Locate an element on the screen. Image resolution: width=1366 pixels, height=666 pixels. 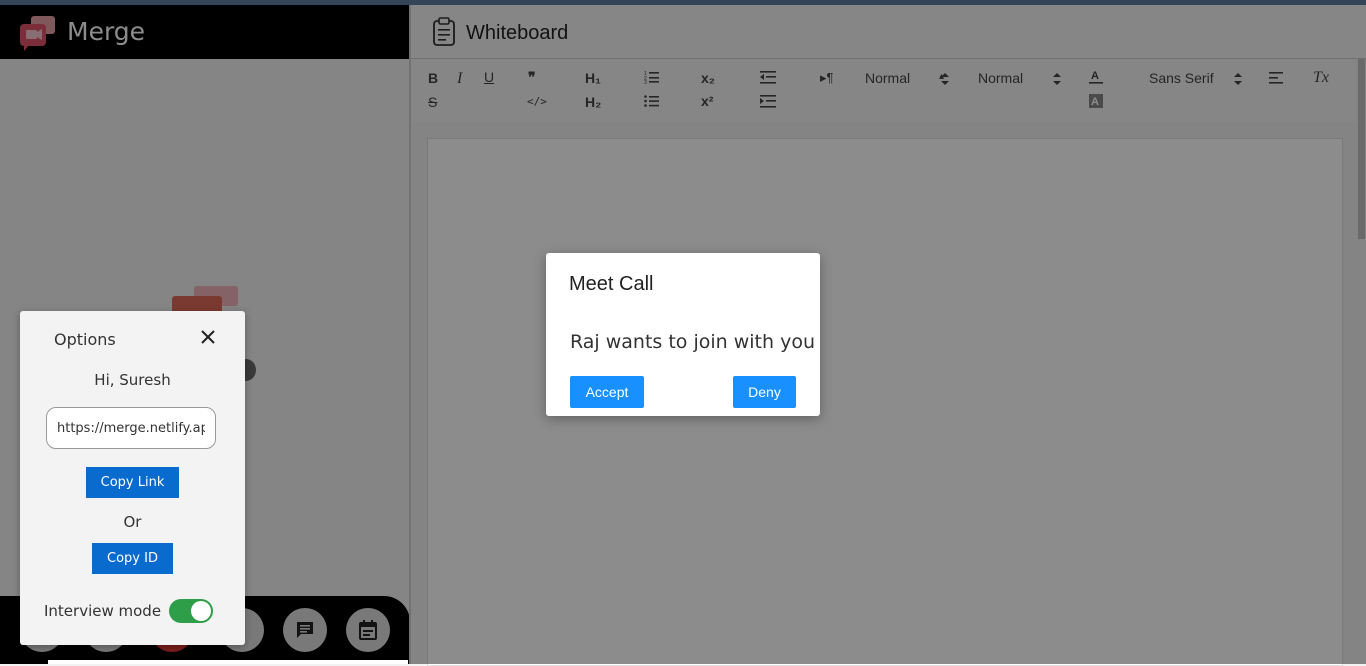
copy-id-button: Copy ID is located at coordinates (132, 558).